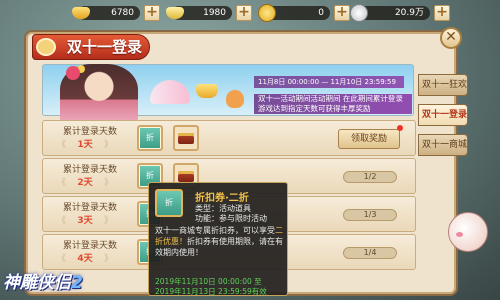 This screenshot has height=300, width=500. What do you see at coordinates (370, 177) in the screenshot?
I see `login-progress: 1/2` at bounding box center [370, 177].